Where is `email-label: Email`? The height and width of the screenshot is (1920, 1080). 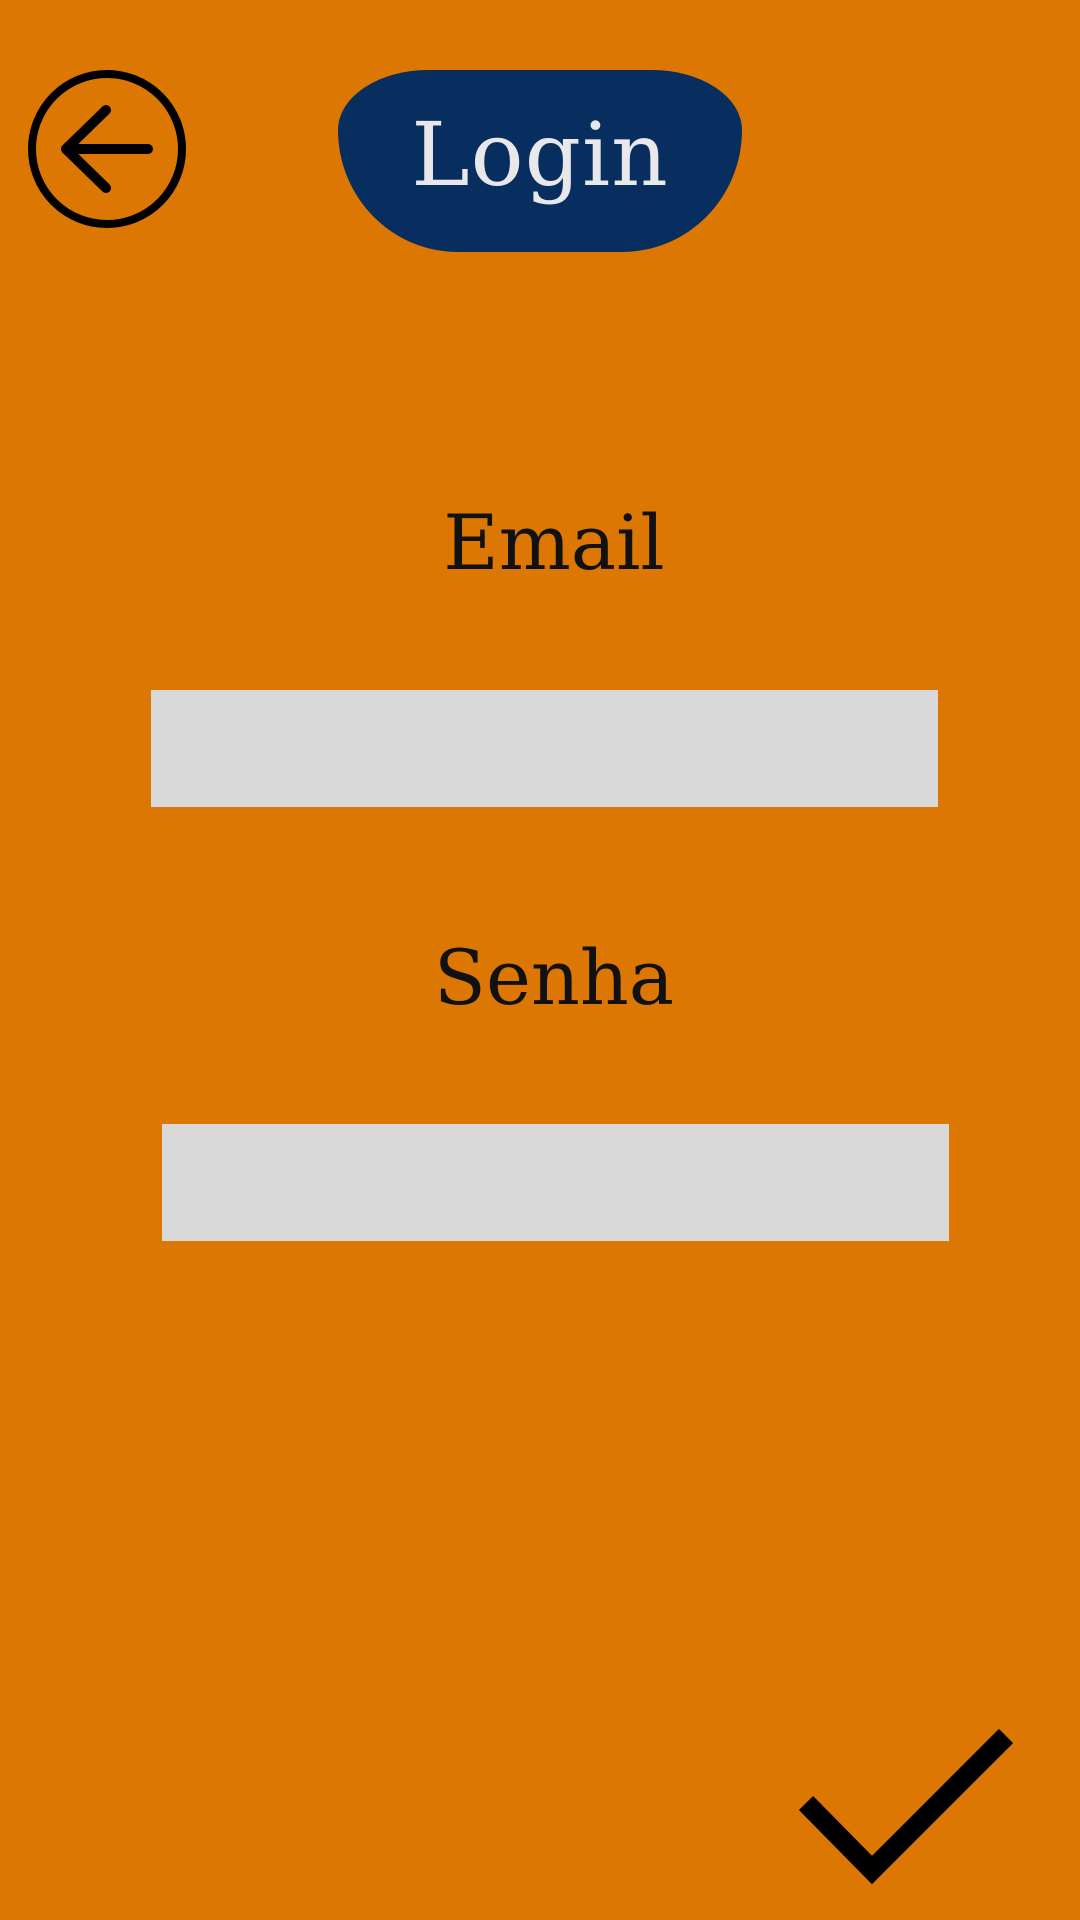
email-label: Email is located at coordinates (554, 542).